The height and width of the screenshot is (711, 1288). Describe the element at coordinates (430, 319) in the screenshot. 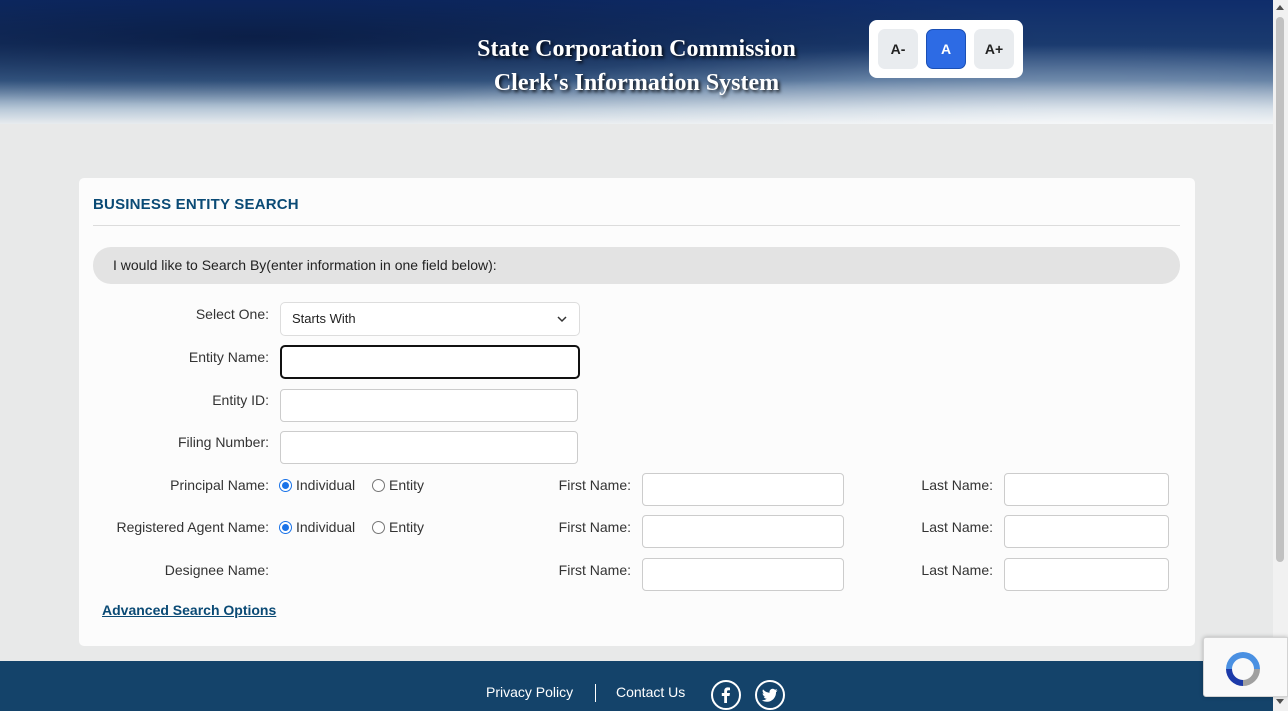

I see `search-type-select: Starts With` at that location.